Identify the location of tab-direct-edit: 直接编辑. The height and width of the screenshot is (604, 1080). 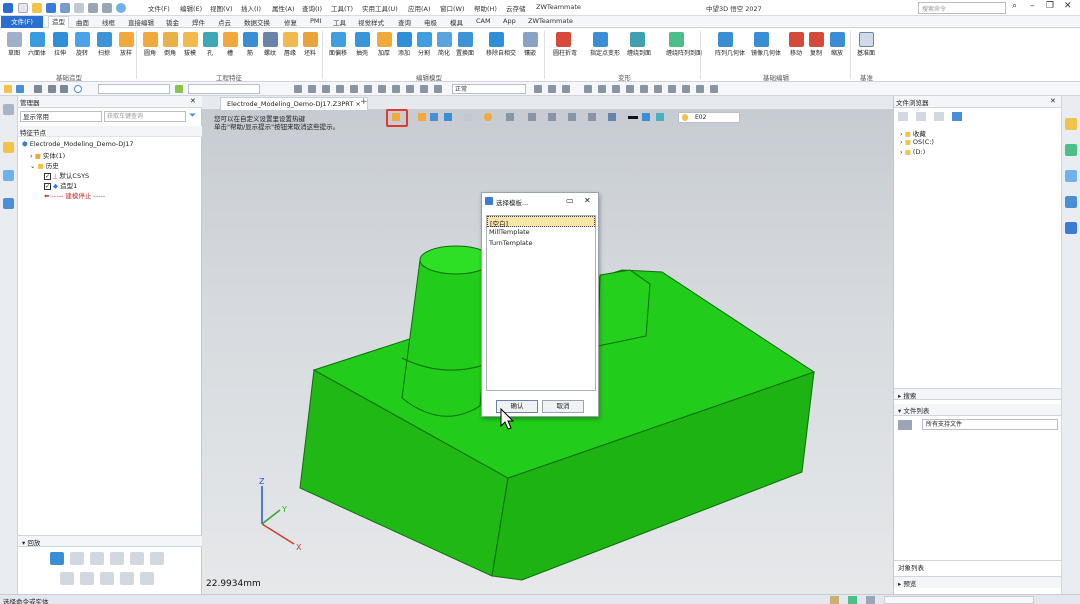
(141, 22).